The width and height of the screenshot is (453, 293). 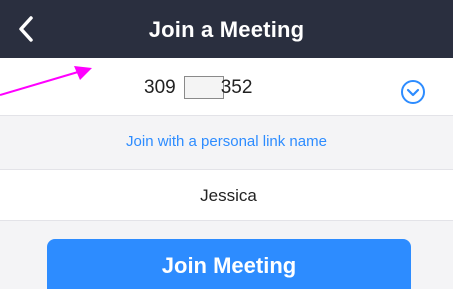 I want to click on meeting-id-field: 309 352, so click(x=198, y=87).